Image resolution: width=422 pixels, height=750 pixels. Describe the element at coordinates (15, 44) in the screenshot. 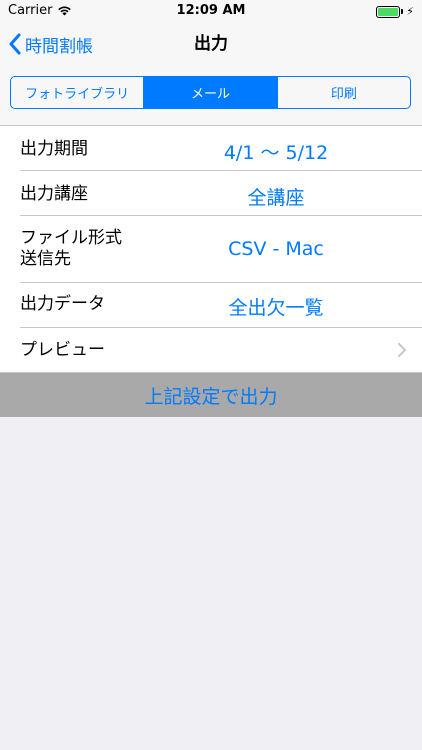

I see `chevron-left-icon` at that location.